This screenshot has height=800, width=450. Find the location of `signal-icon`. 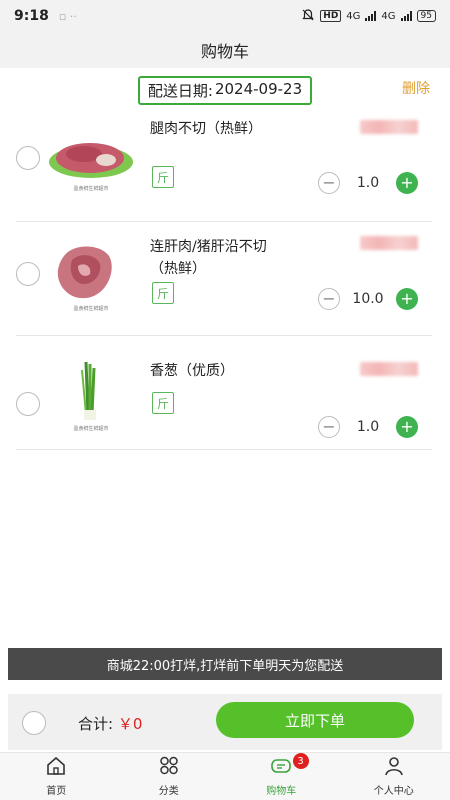

signal-icon is located at coordinates (371, 16).